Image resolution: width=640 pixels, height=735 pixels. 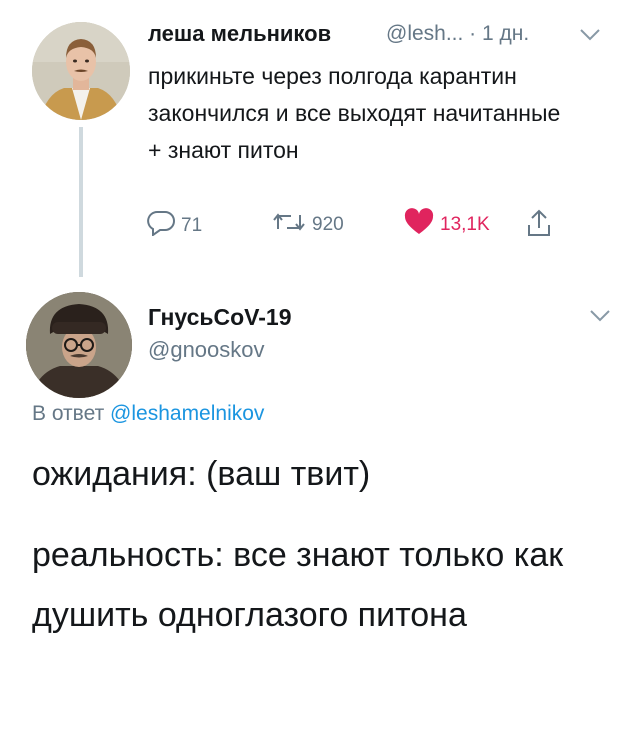 I want to click on reply-to-mention-link: @leshamelnikov, so click(x=187, y=413).